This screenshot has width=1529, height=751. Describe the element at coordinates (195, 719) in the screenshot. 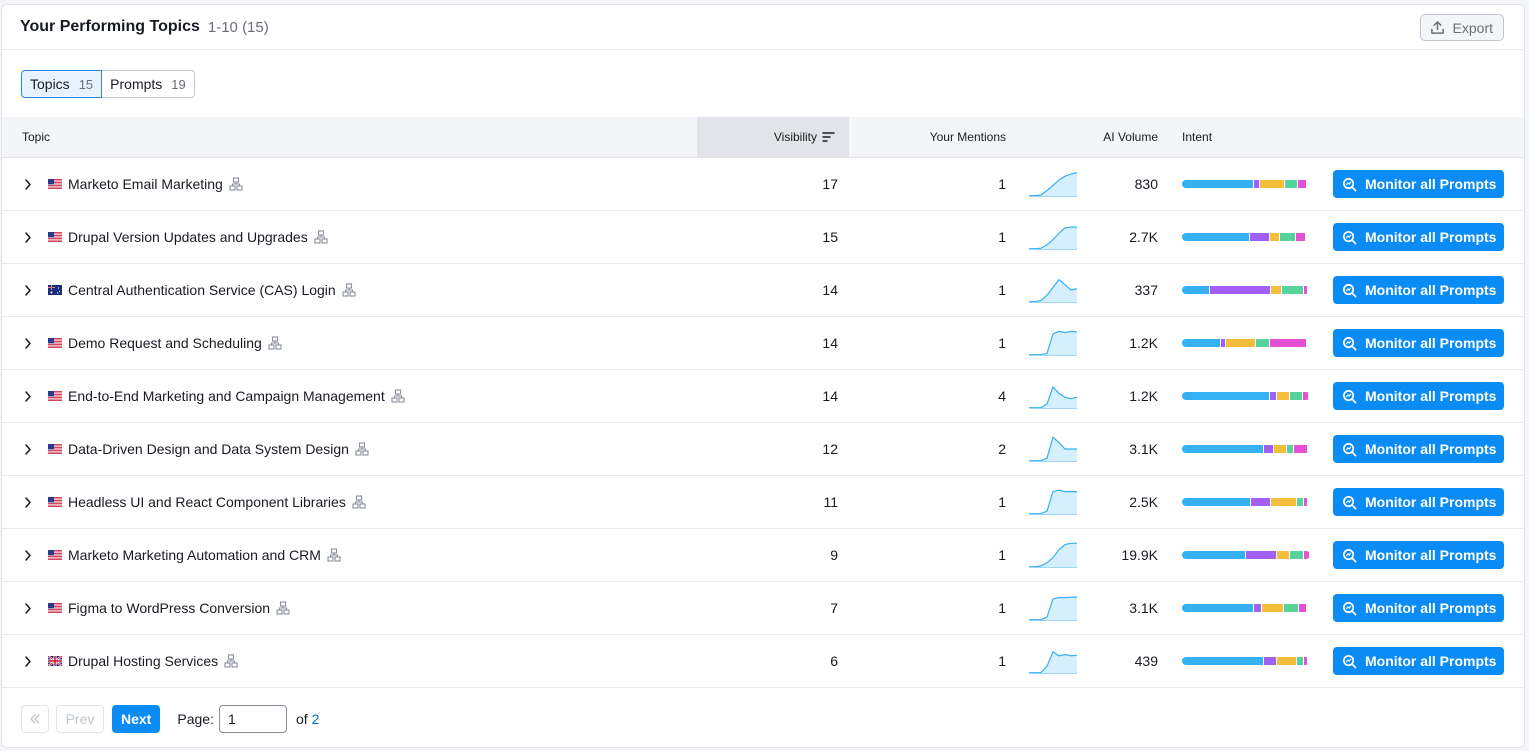

I see `page-label: Page:` at that location.